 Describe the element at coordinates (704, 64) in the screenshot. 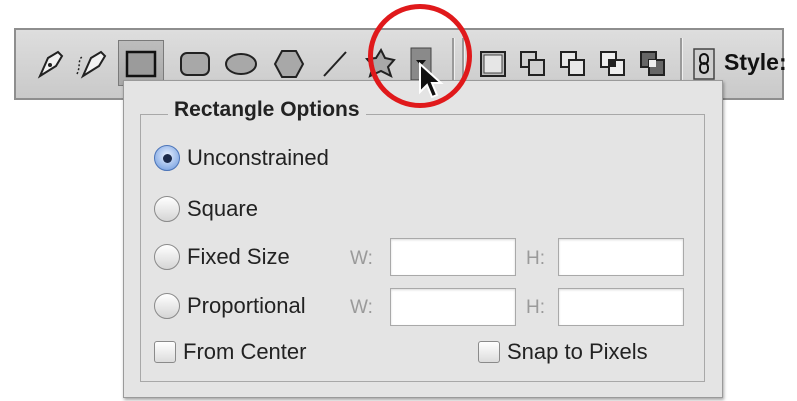

I see `link-layer-style-icon` at that location.